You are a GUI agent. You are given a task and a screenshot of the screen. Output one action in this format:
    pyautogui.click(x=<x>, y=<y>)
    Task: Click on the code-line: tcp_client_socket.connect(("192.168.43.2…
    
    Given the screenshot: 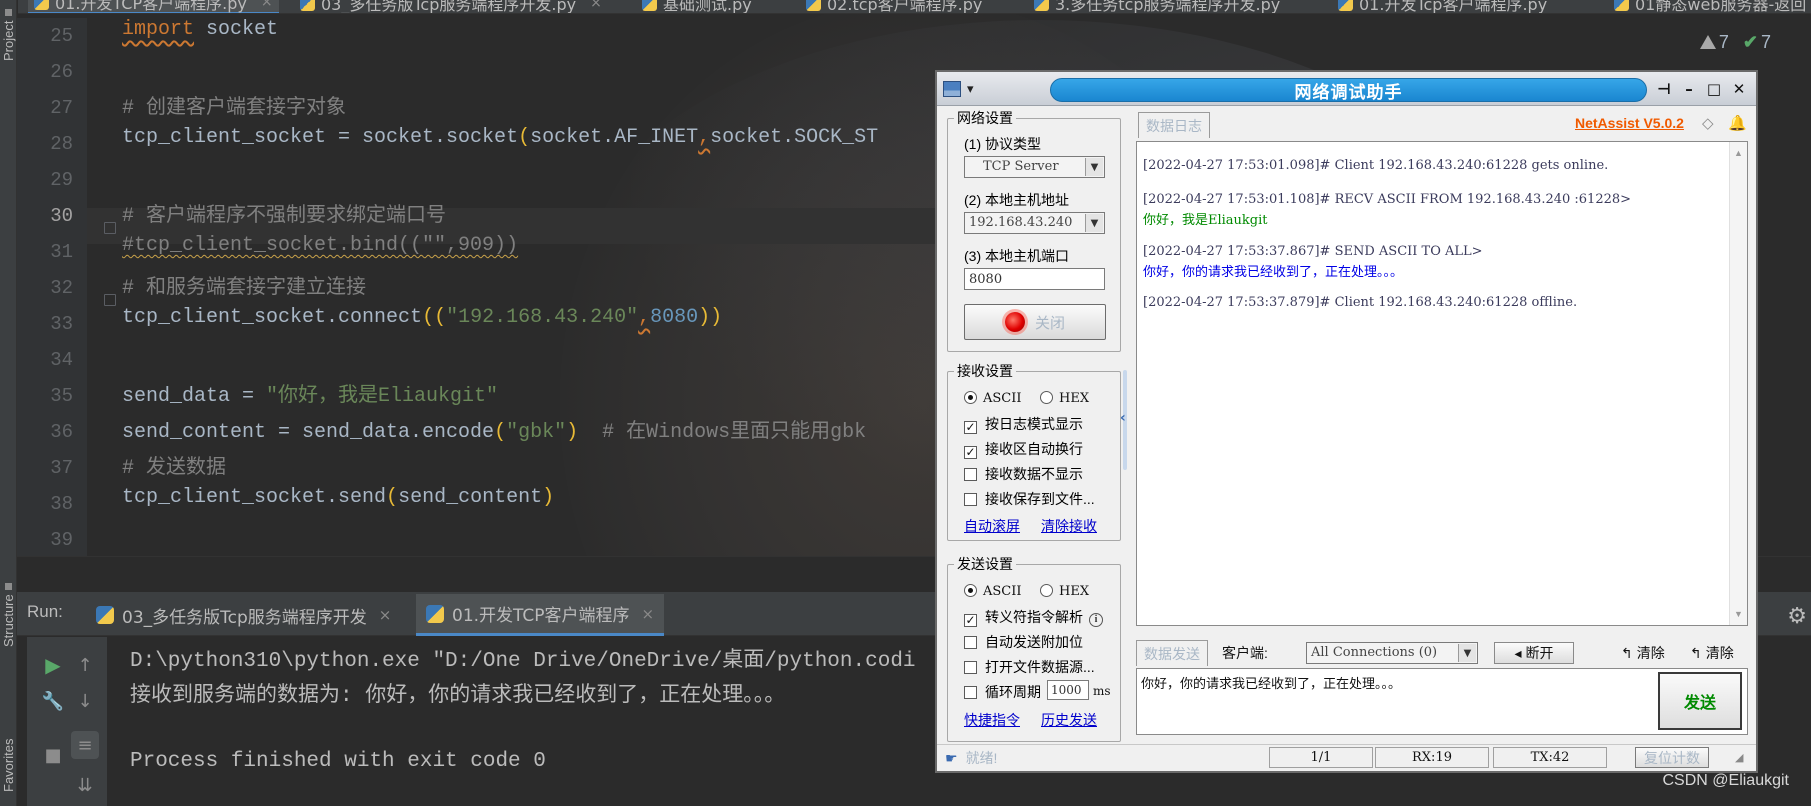 What is the action you would take?
    pyautogui.click(x=422, y=324)
    